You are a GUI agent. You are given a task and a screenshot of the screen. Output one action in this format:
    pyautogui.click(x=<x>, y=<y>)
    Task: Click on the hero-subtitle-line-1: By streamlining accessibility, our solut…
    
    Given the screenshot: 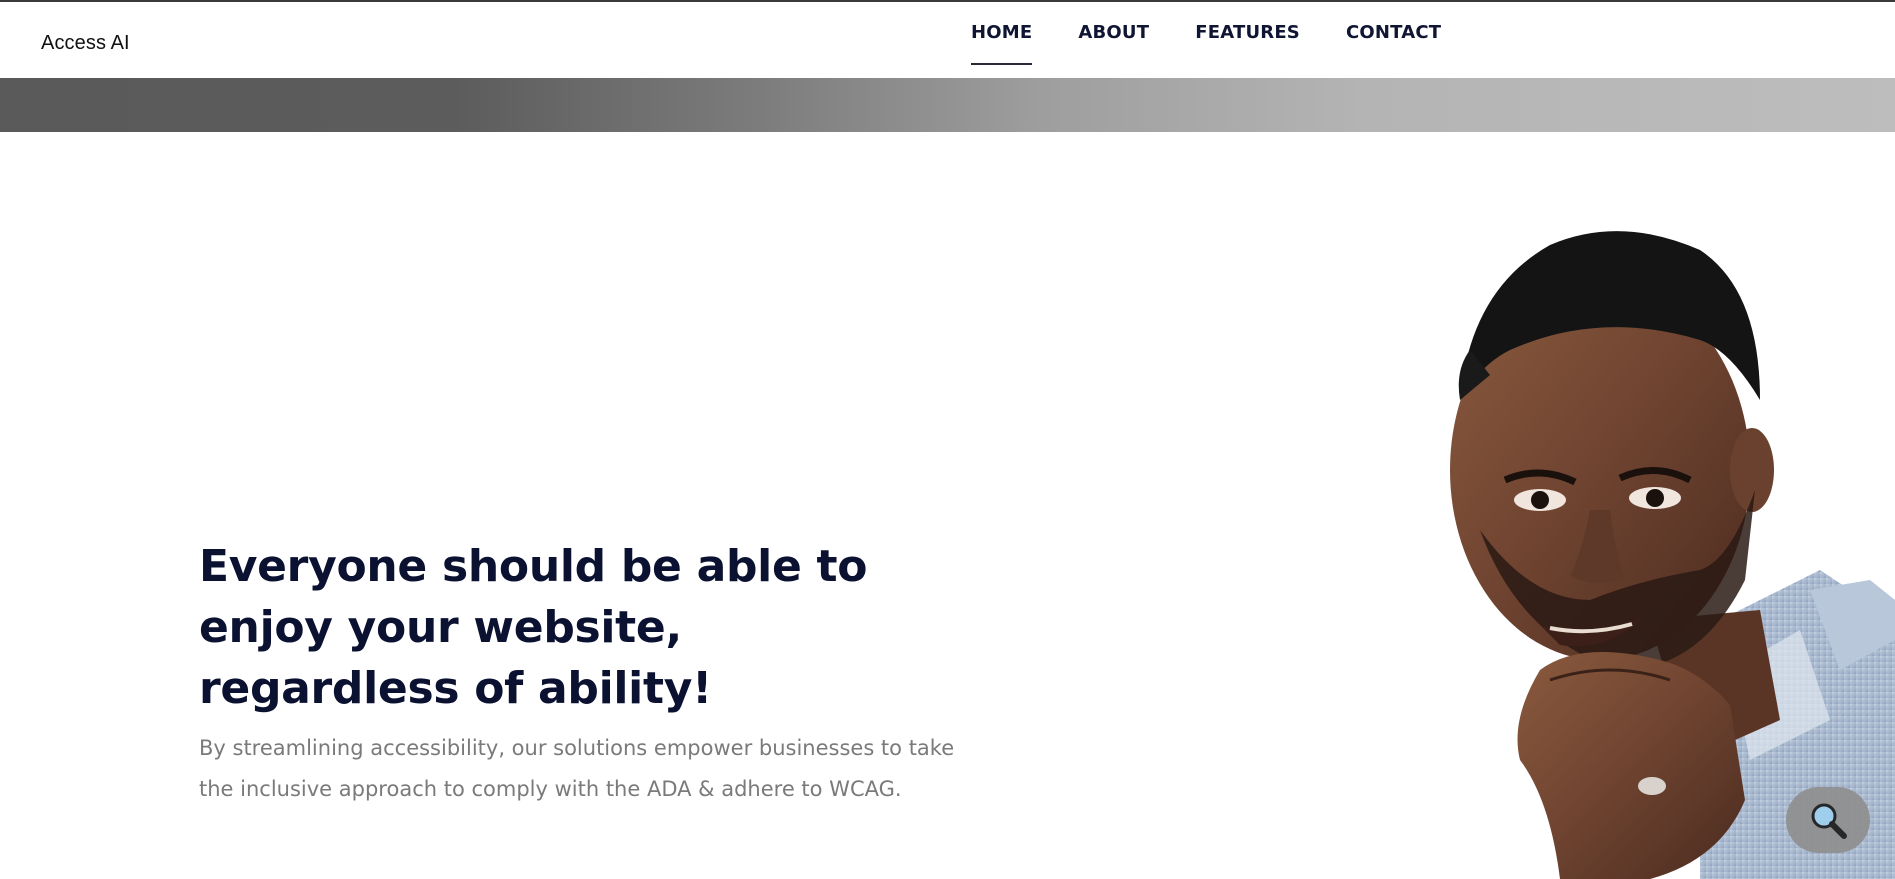 What is the action you would take?
    pyautogui.click(x=577, y=748)
    